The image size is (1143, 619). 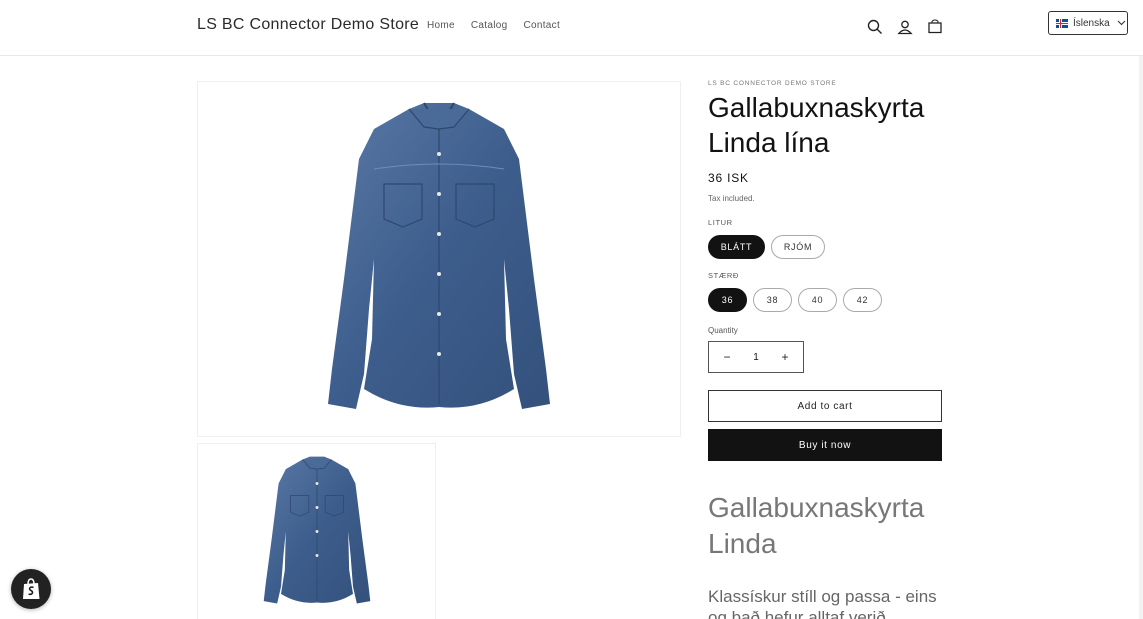 What do you see at coordinates (727, 300) in the screenshot?
I see `size-option-36: 36` at bounding box center [727, 300].